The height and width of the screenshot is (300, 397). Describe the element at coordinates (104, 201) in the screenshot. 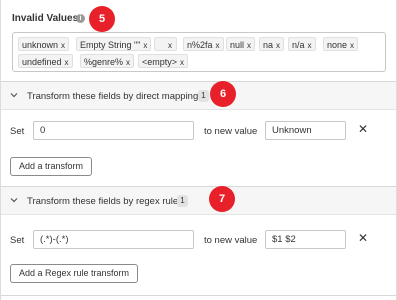

I see `regex-rule-title: Transform these fields by regex rule:` at that location.